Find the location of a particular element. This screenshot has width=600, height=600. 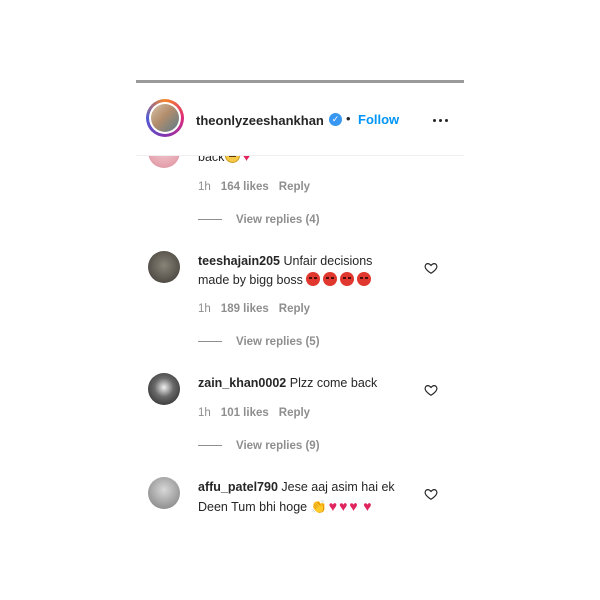

profile-avatar is located at coordinates (165, 118).